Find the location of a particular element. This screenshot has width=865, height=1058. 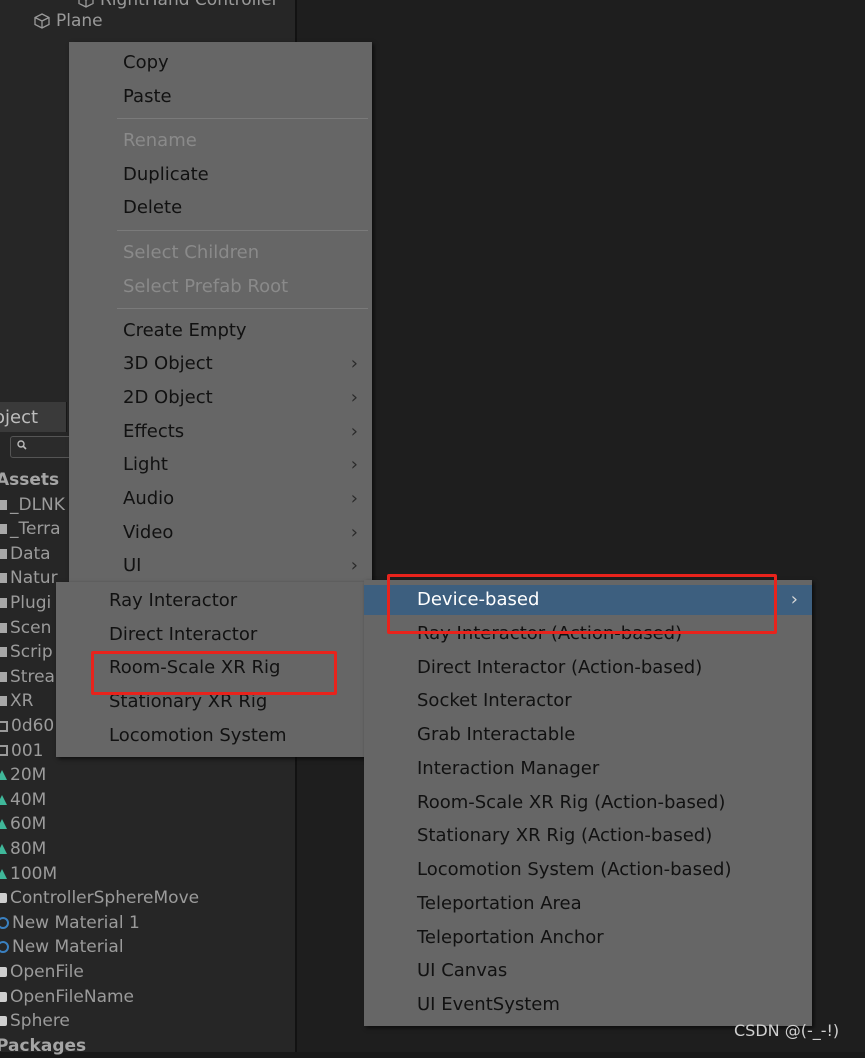

project-asset-item: Scrip is located at coordinates (26, 652).